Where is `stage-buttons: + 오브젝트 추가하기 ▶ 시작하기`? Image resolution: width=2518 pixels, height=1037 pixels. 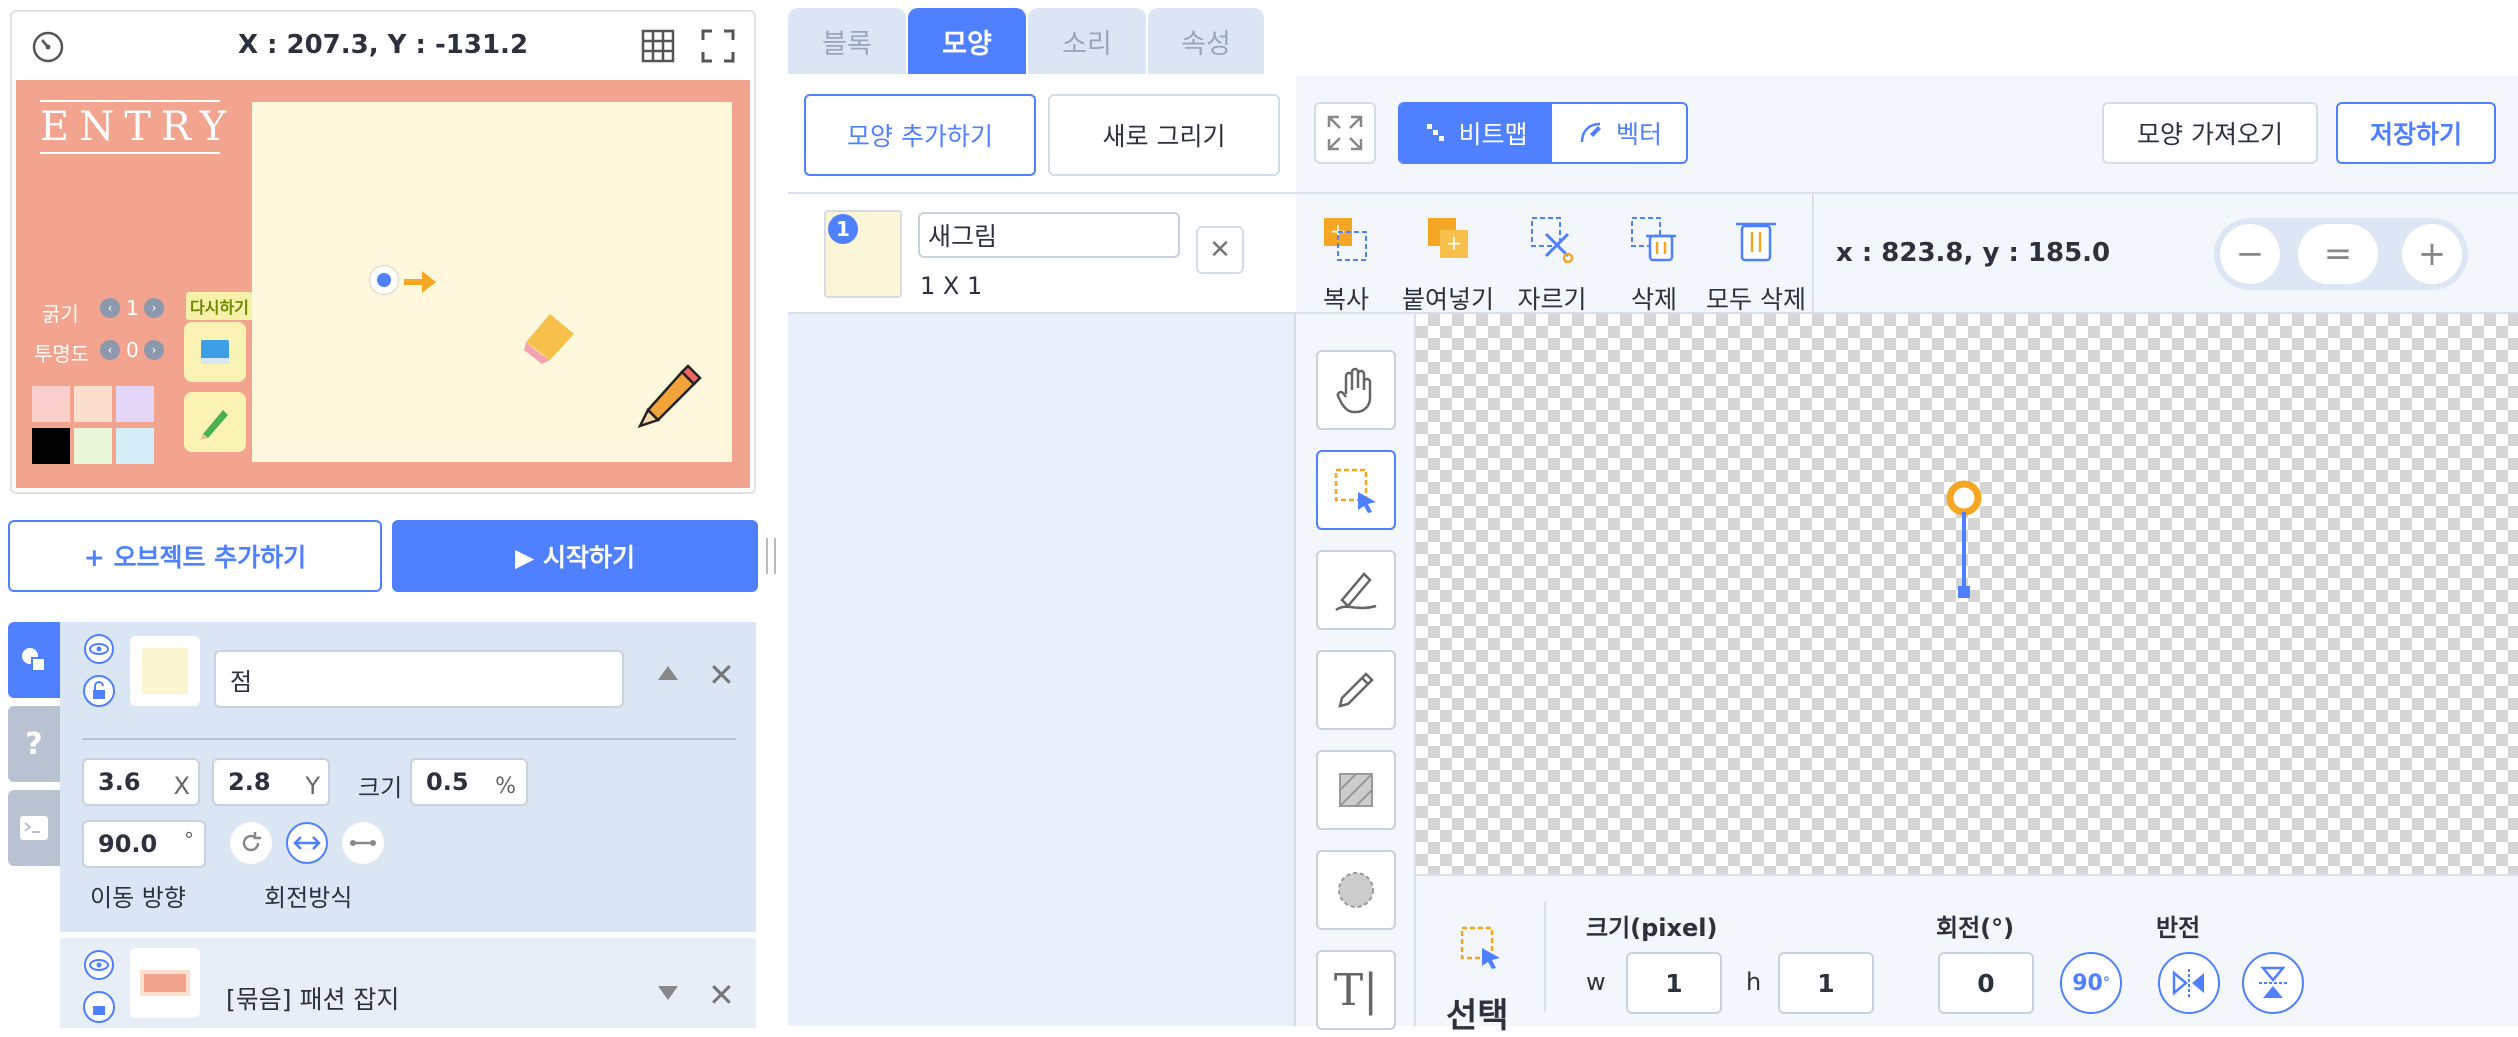 stage-buttons: + 오브젝트 추가하기 ▶ 시작하기 is located at coordinates (383, 556).